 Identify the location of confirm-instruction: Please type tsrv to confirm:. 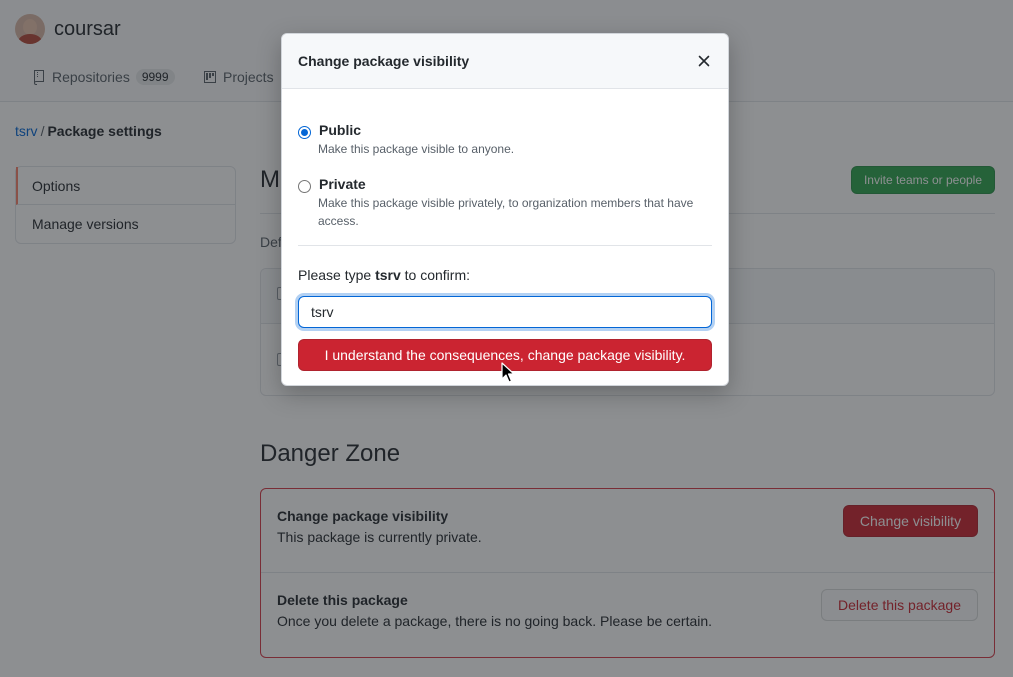
(384, 275).